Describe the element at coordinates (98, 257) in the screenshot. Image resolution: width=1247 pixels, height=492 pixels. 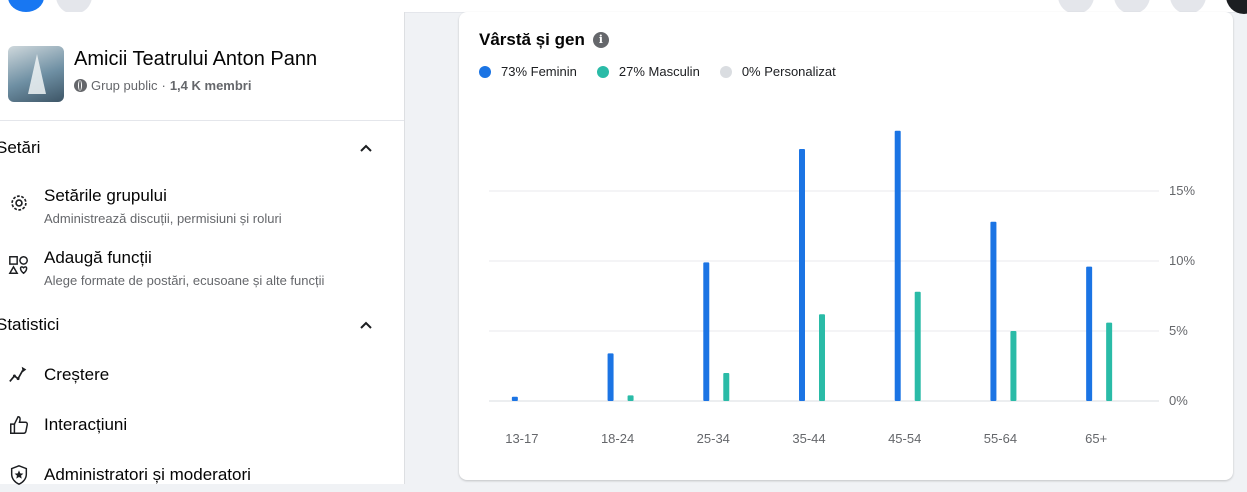
I see `sidebar-item-label: Adaugă funcții` at that location.